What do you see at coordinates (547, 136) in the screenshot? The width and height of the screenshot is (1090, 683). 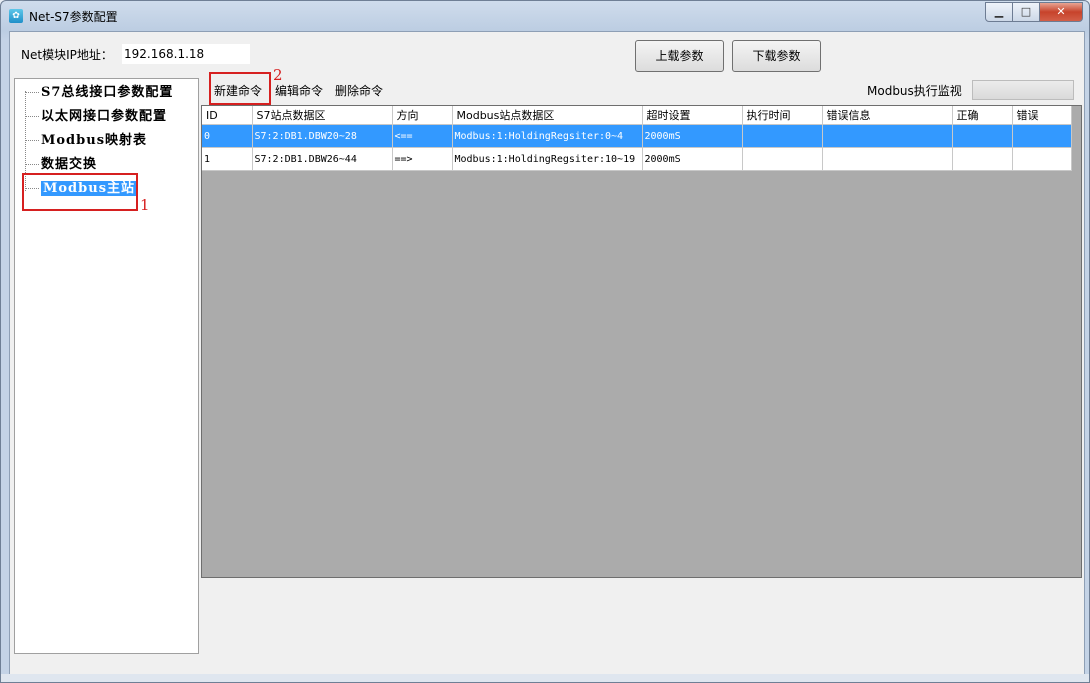 I see `cell-modbus-area: Modbus:1:HoldingRegsiter:0~4` at bounding box center [547, 136].